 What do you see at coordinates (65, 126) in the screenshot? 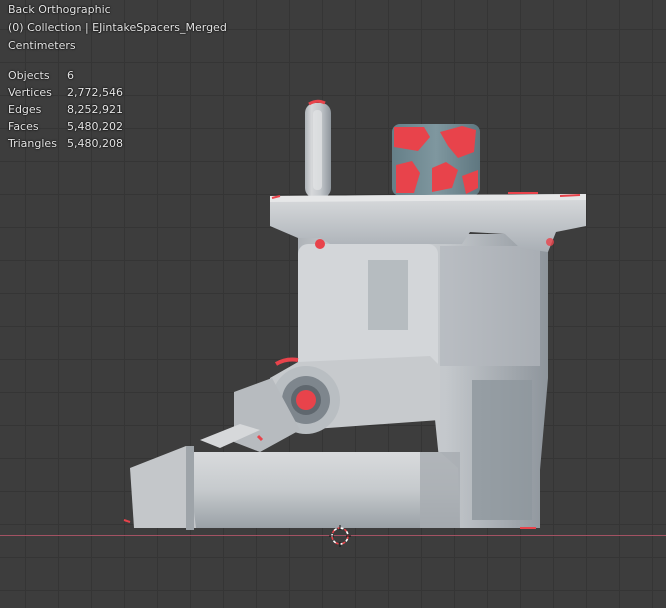
I see `stat-row-faces: Faces 5,480,202` at bounding box center [65, 126].